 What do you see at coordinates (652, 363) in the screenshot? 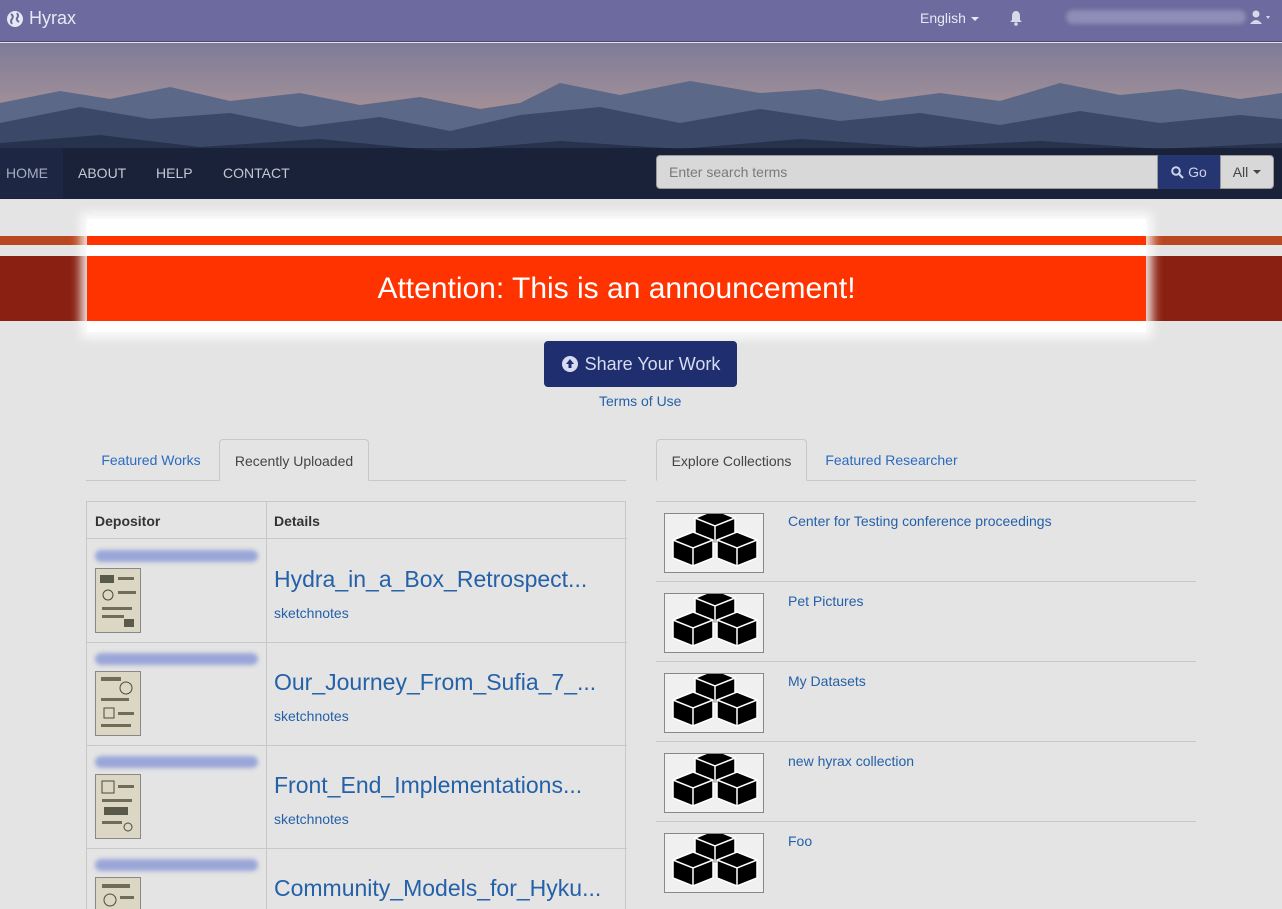
I see `share-label: Share Your Work` at bounding box center [652, 363].